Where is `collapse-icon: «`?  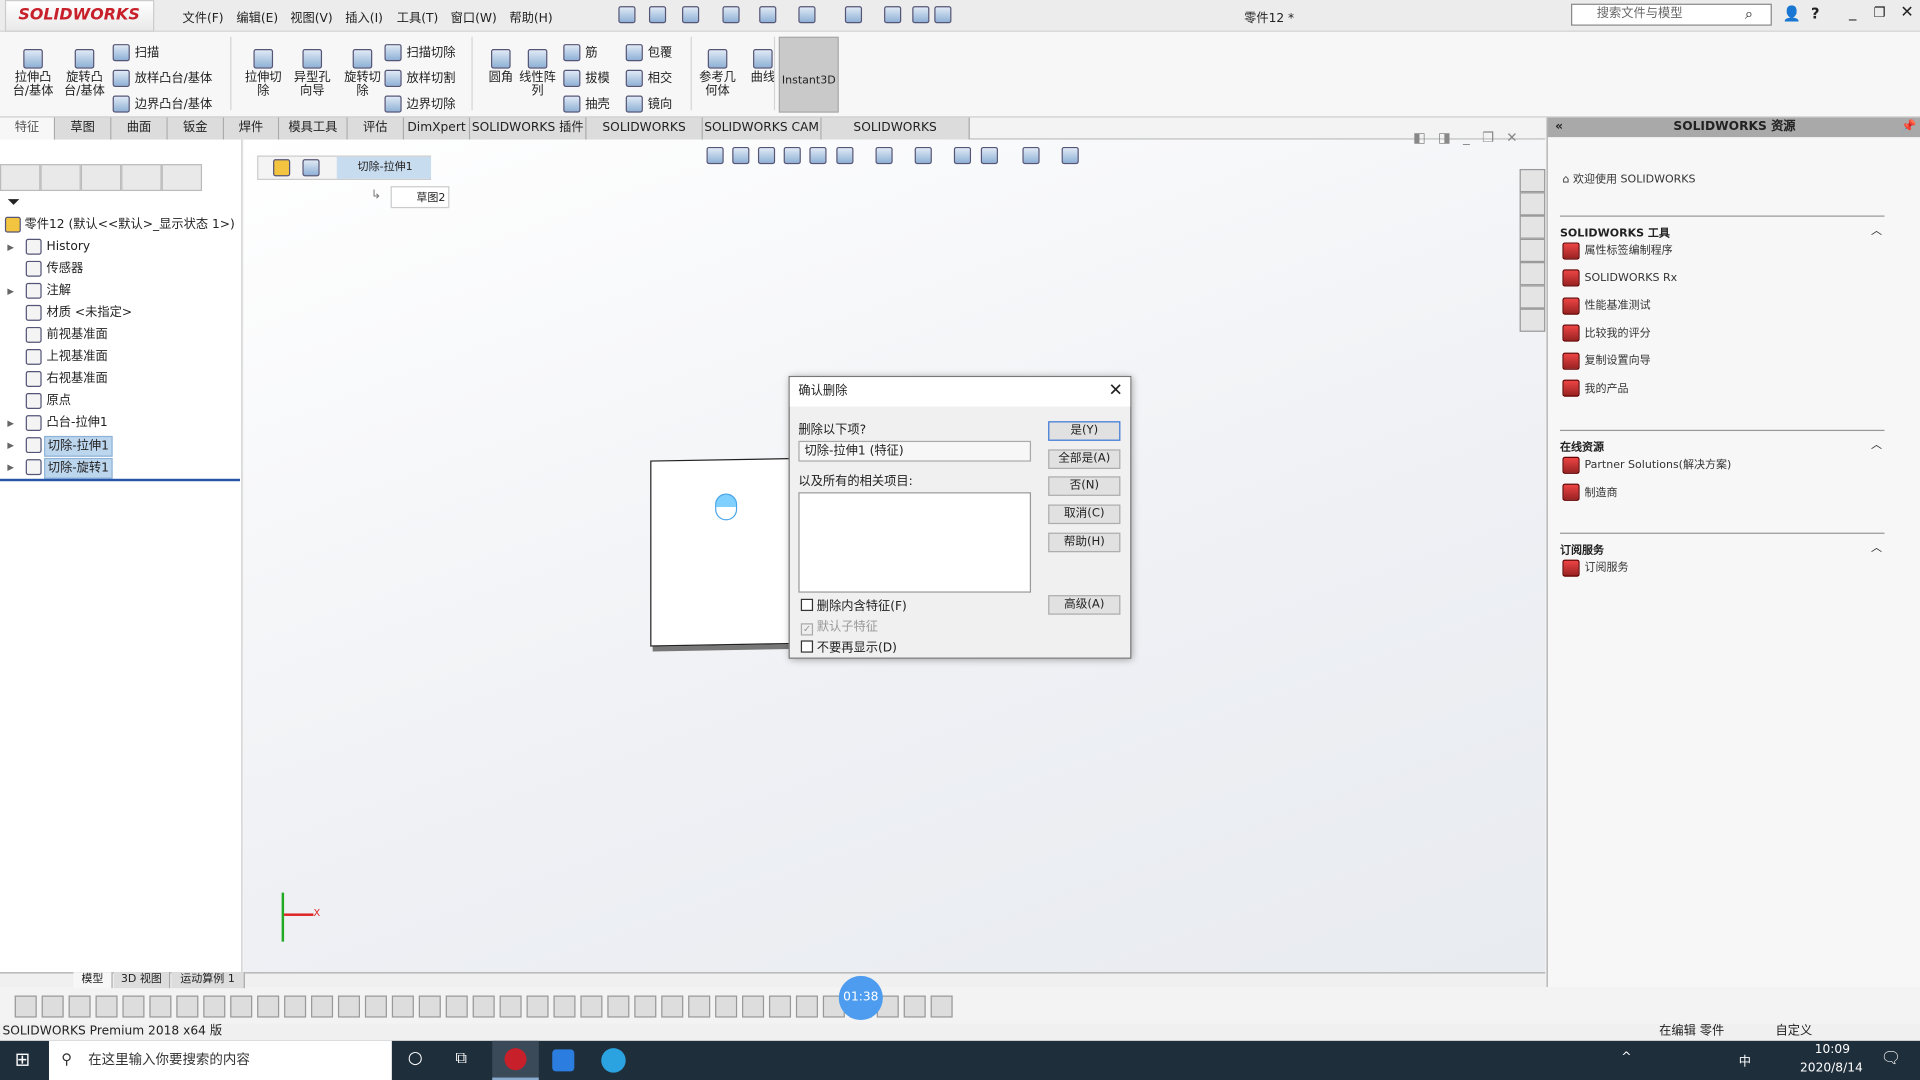
collapse-icon: « is located at coordinates (1559, 128).